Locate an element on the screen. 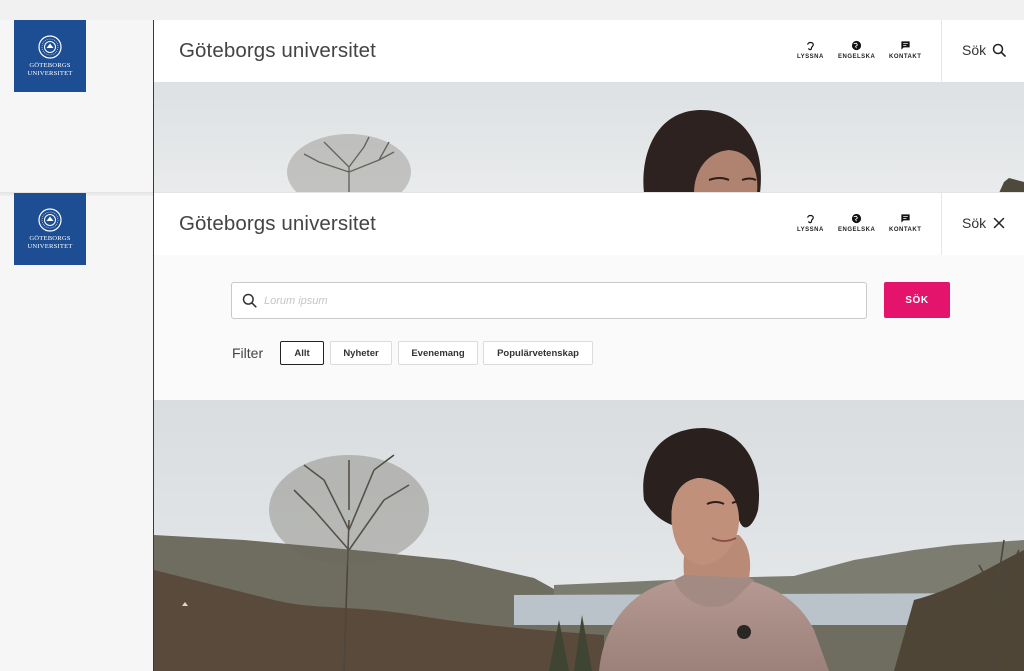 The image size is (1024, 671). university-logo: GÖTEBORGS UNIVERSITET is located at coordinates (50, 56).